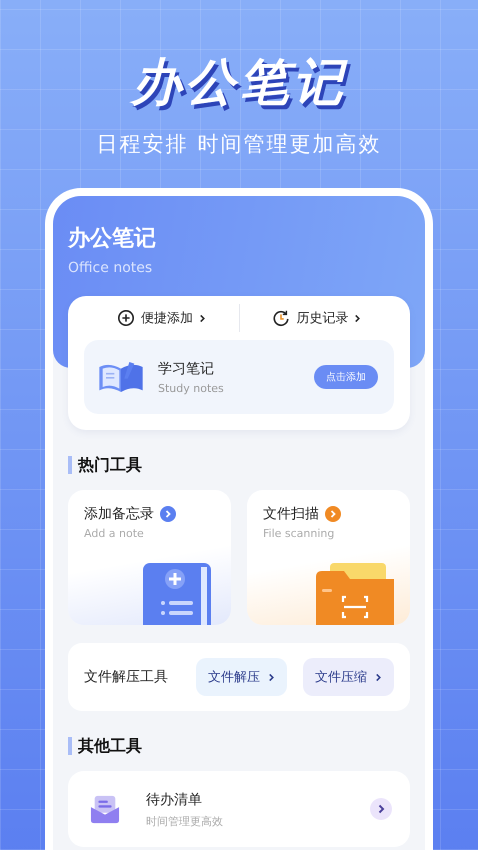  Describe the element at coordinates (281, 318) in the screenshot. I see `clock-icon` at that location.